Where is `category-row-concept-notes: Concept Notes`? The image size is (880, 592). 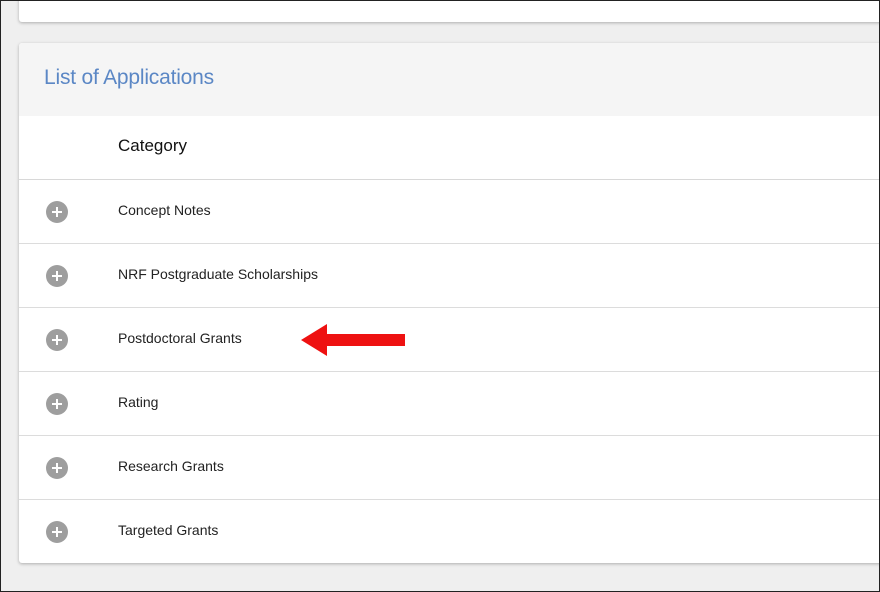
category-row-concept-notes: Concept Notes is located at coordinates (449, 212).